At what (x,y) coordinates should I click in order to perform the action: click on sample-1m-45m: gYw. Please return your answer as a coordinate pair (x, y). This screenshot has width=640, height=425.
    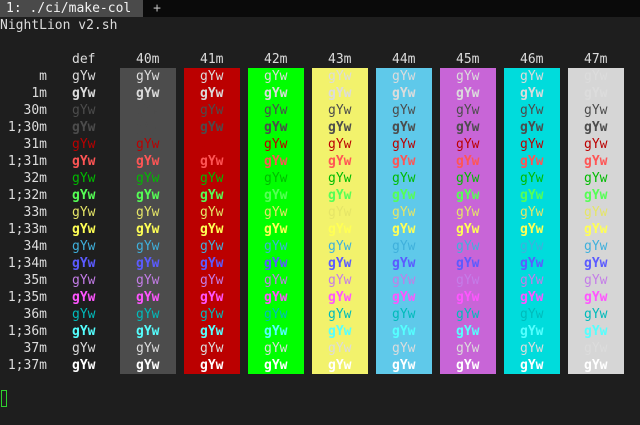
    Looking at the image, I should click on (468, 93).